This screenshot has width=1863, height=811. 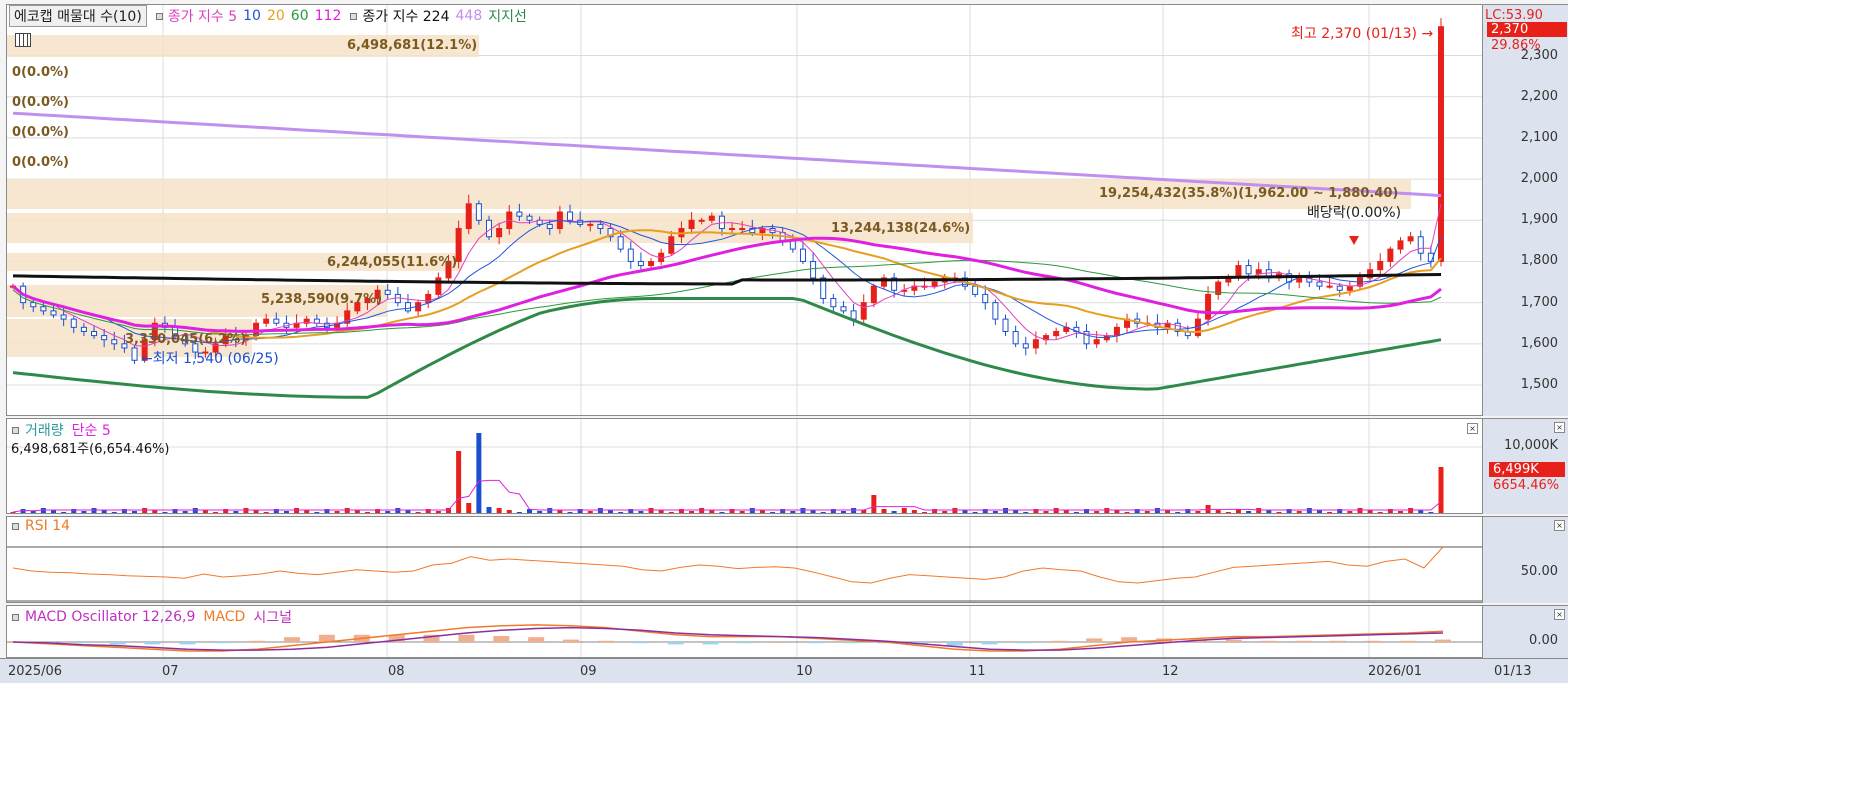 What do you see at coordinates (276, 16) in the screenshot?
I see `legend-ma20: 20` at bounding box center [276, 16].